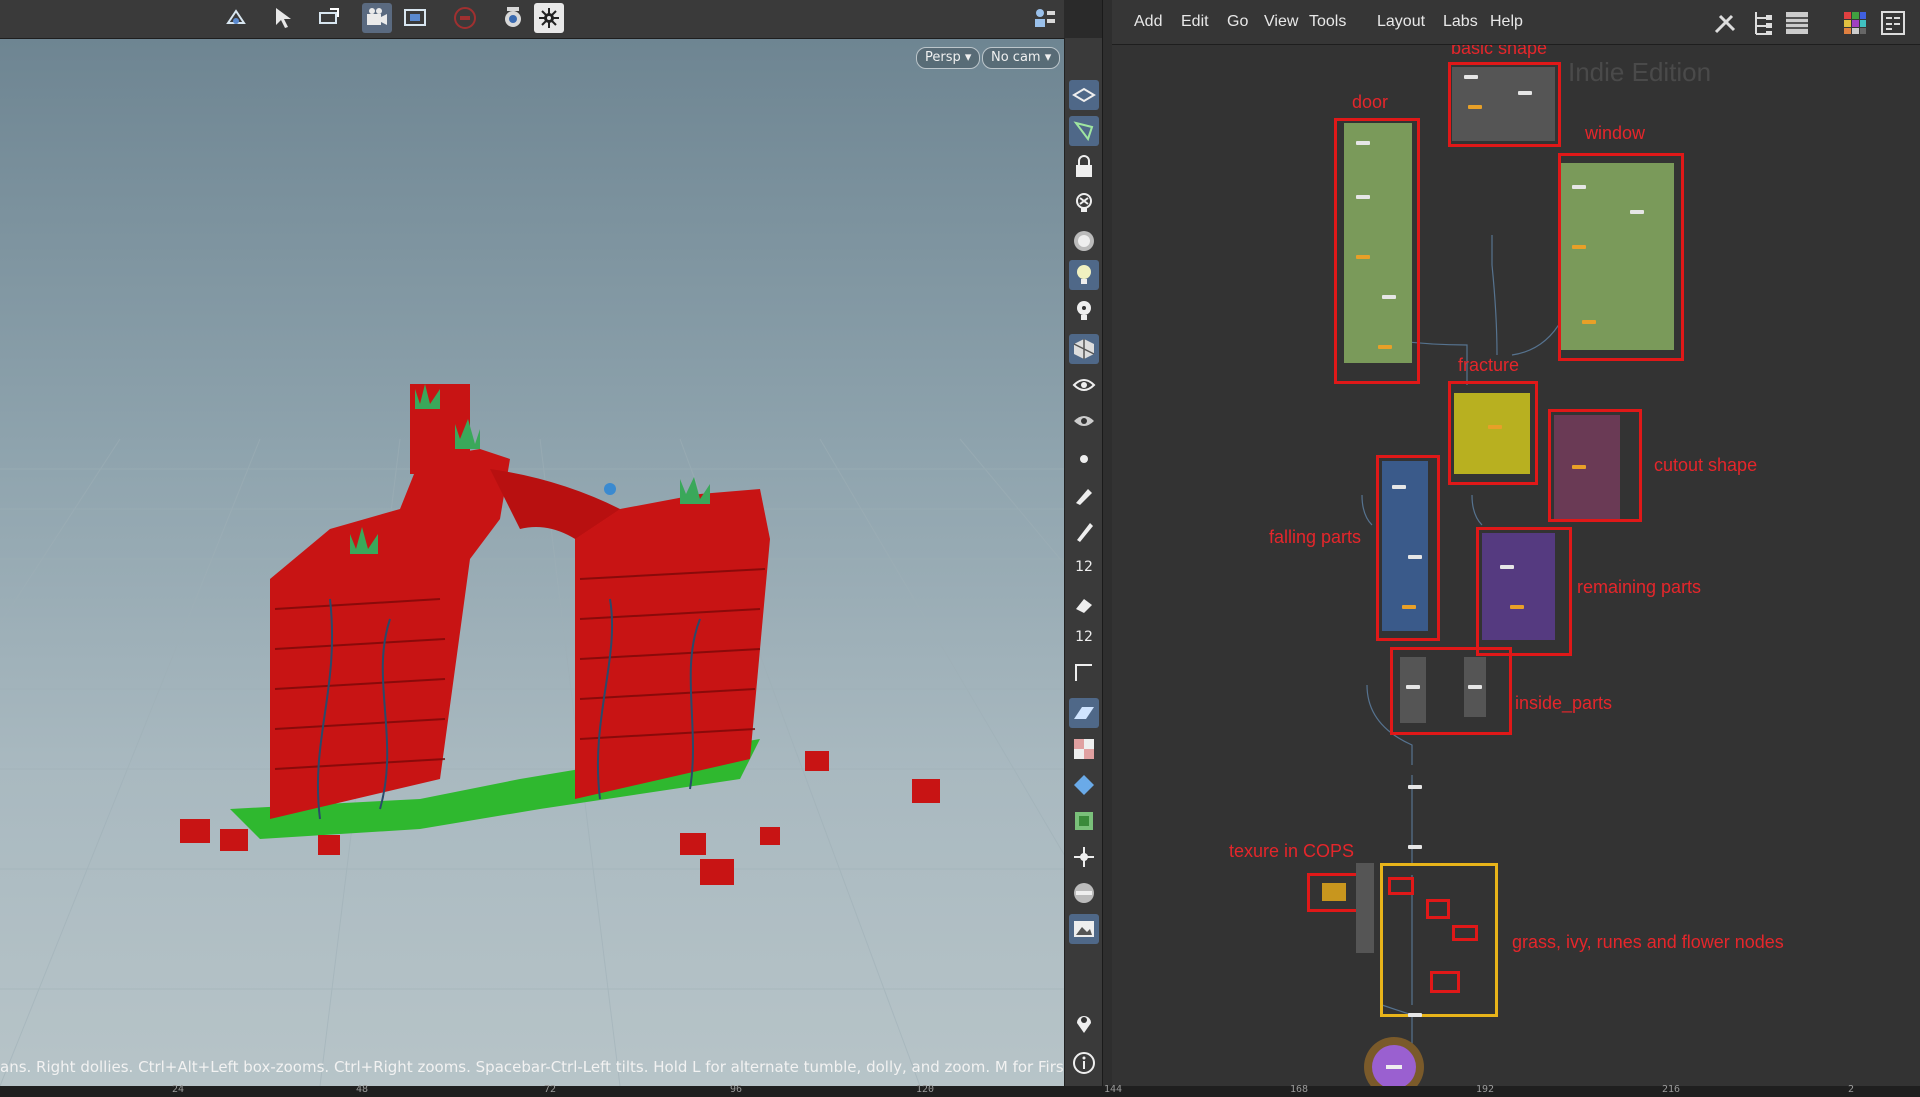 This screenshot has height=1097, width=1920. What do you see at coordinates (1460, 22) in the screenshot?
I see `menu-labs: Labs` at bounding box center [1460, 22].